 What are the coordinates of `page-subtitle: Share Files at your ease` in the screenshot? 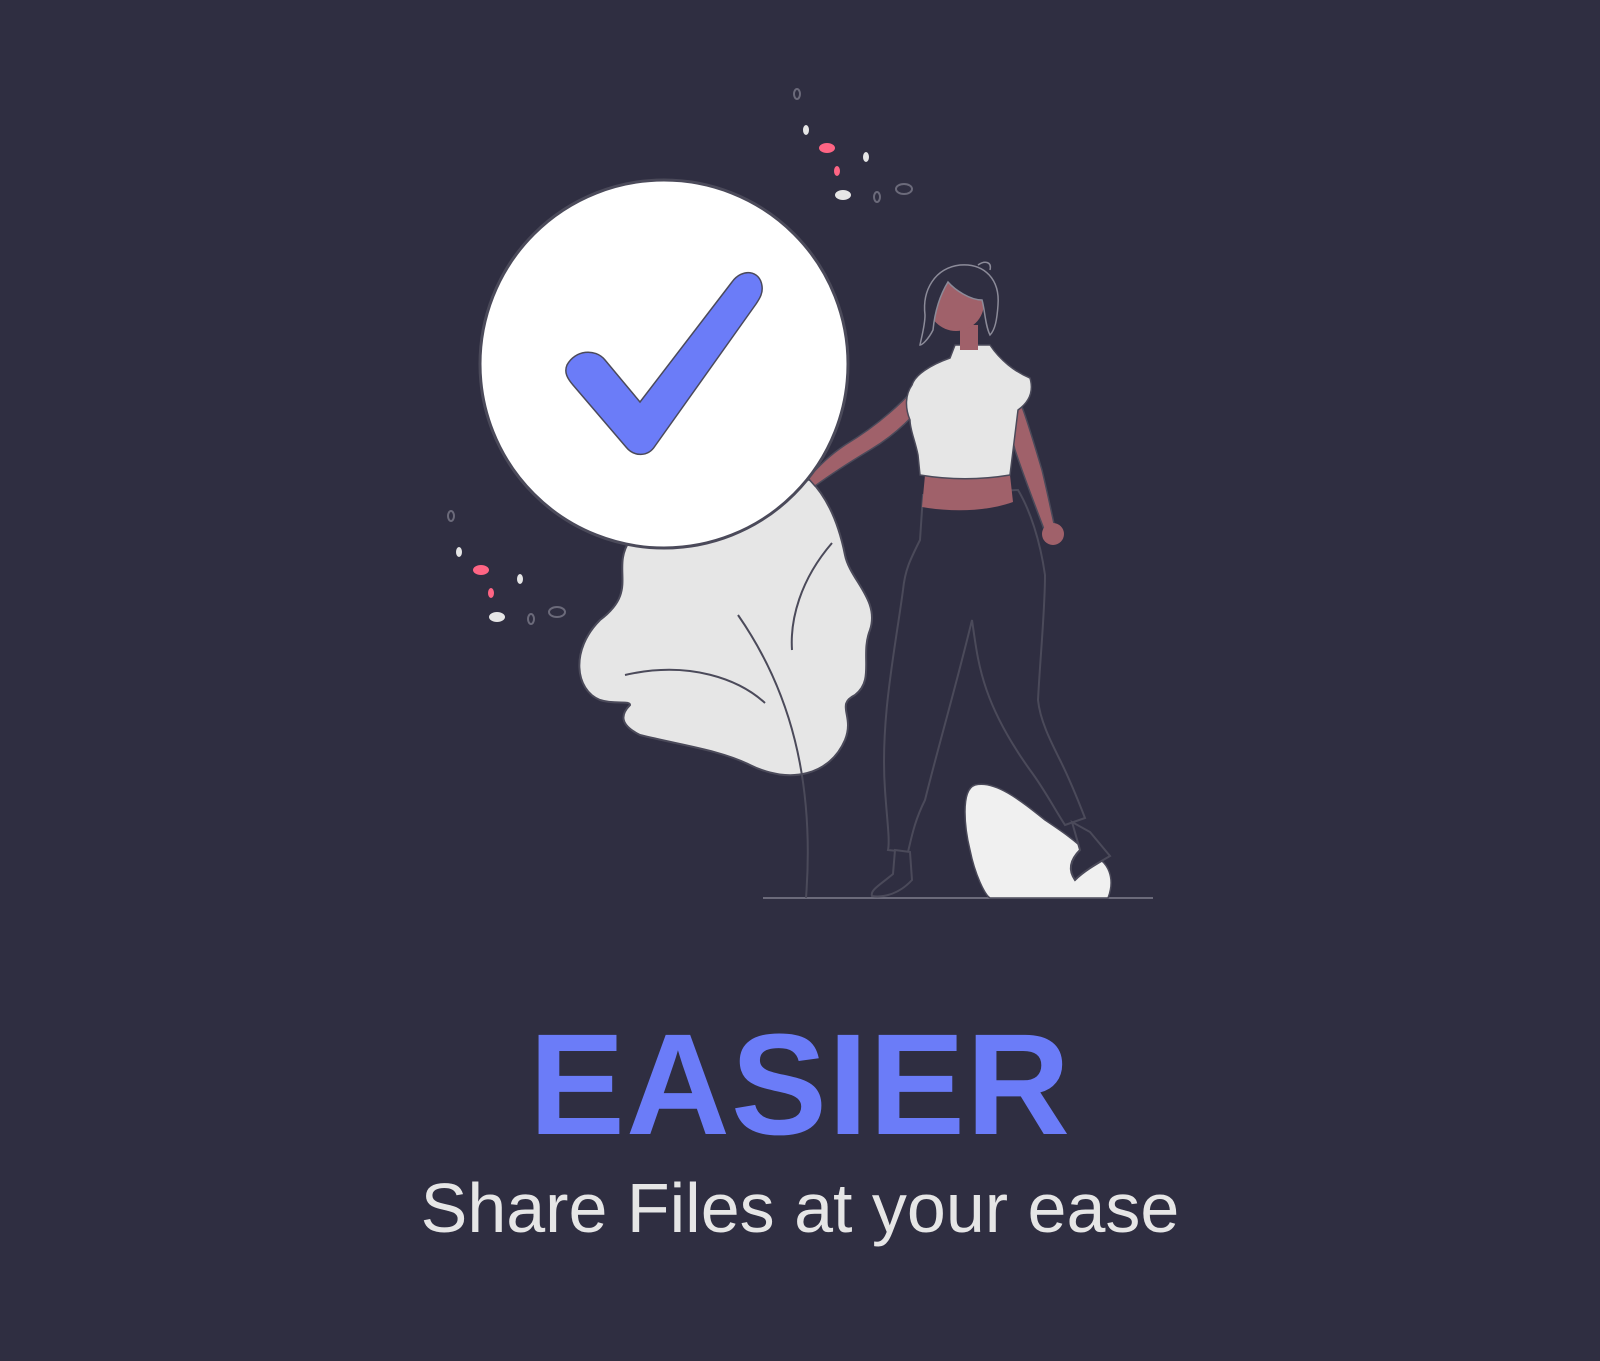 It's located at (800, 1208).